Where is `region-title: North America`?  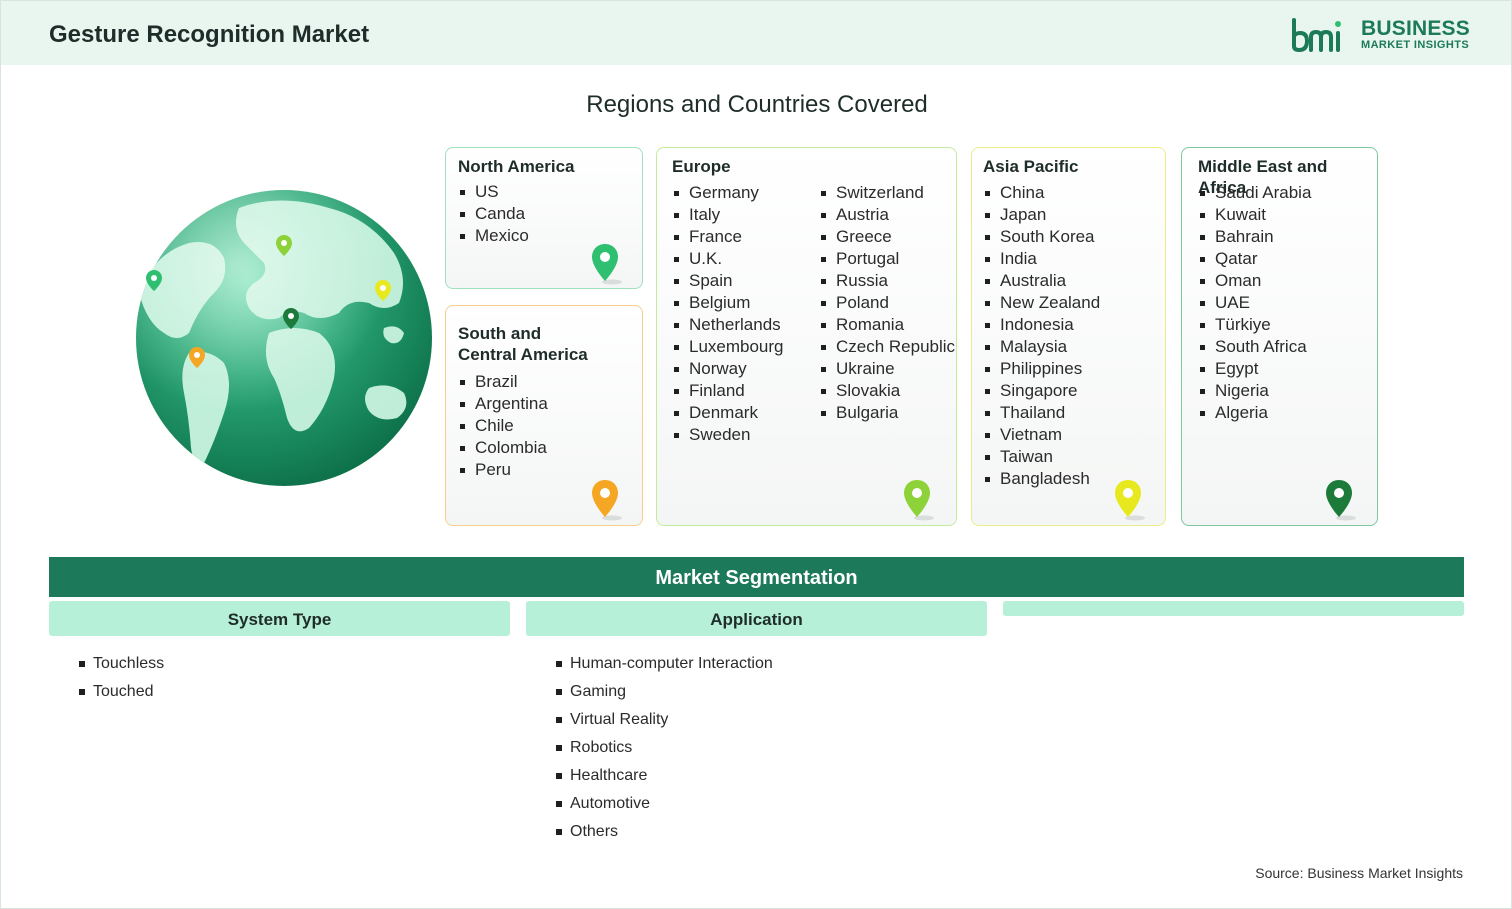
region-title: North America is located at coordinates (516, 166).